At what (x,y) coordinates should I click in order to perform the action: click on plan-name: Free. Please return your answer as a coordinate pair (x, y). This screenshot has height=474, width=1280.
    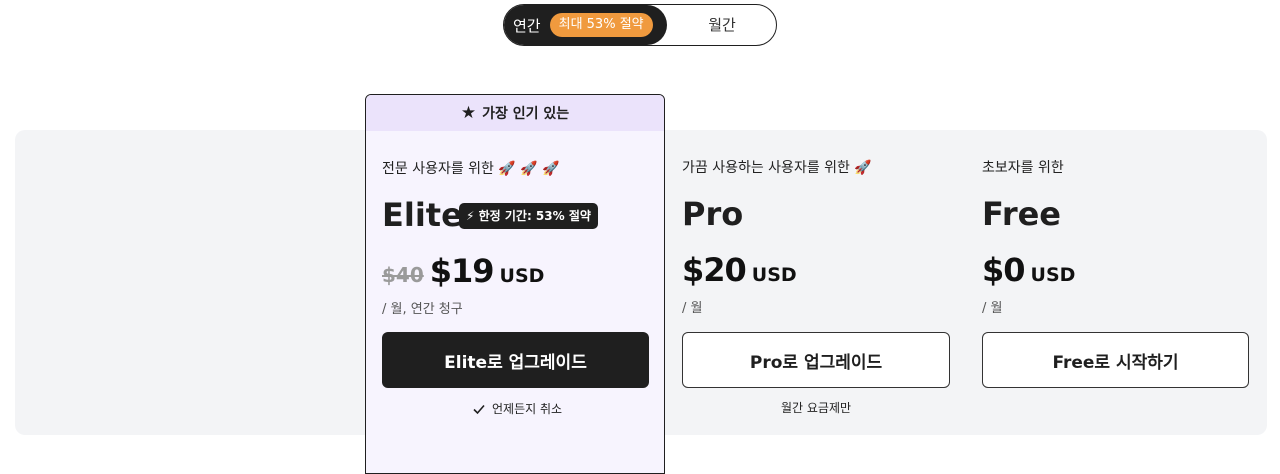
    Looking at the image, I should click on (1021, 214).